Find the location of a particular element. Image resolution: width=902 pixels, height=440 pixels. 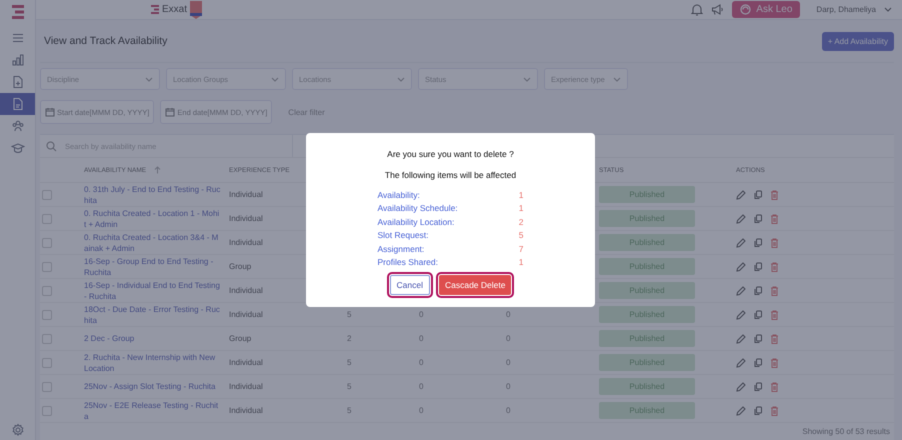

add-availability-button: + Add Availability is located at coordinates (858, 41).